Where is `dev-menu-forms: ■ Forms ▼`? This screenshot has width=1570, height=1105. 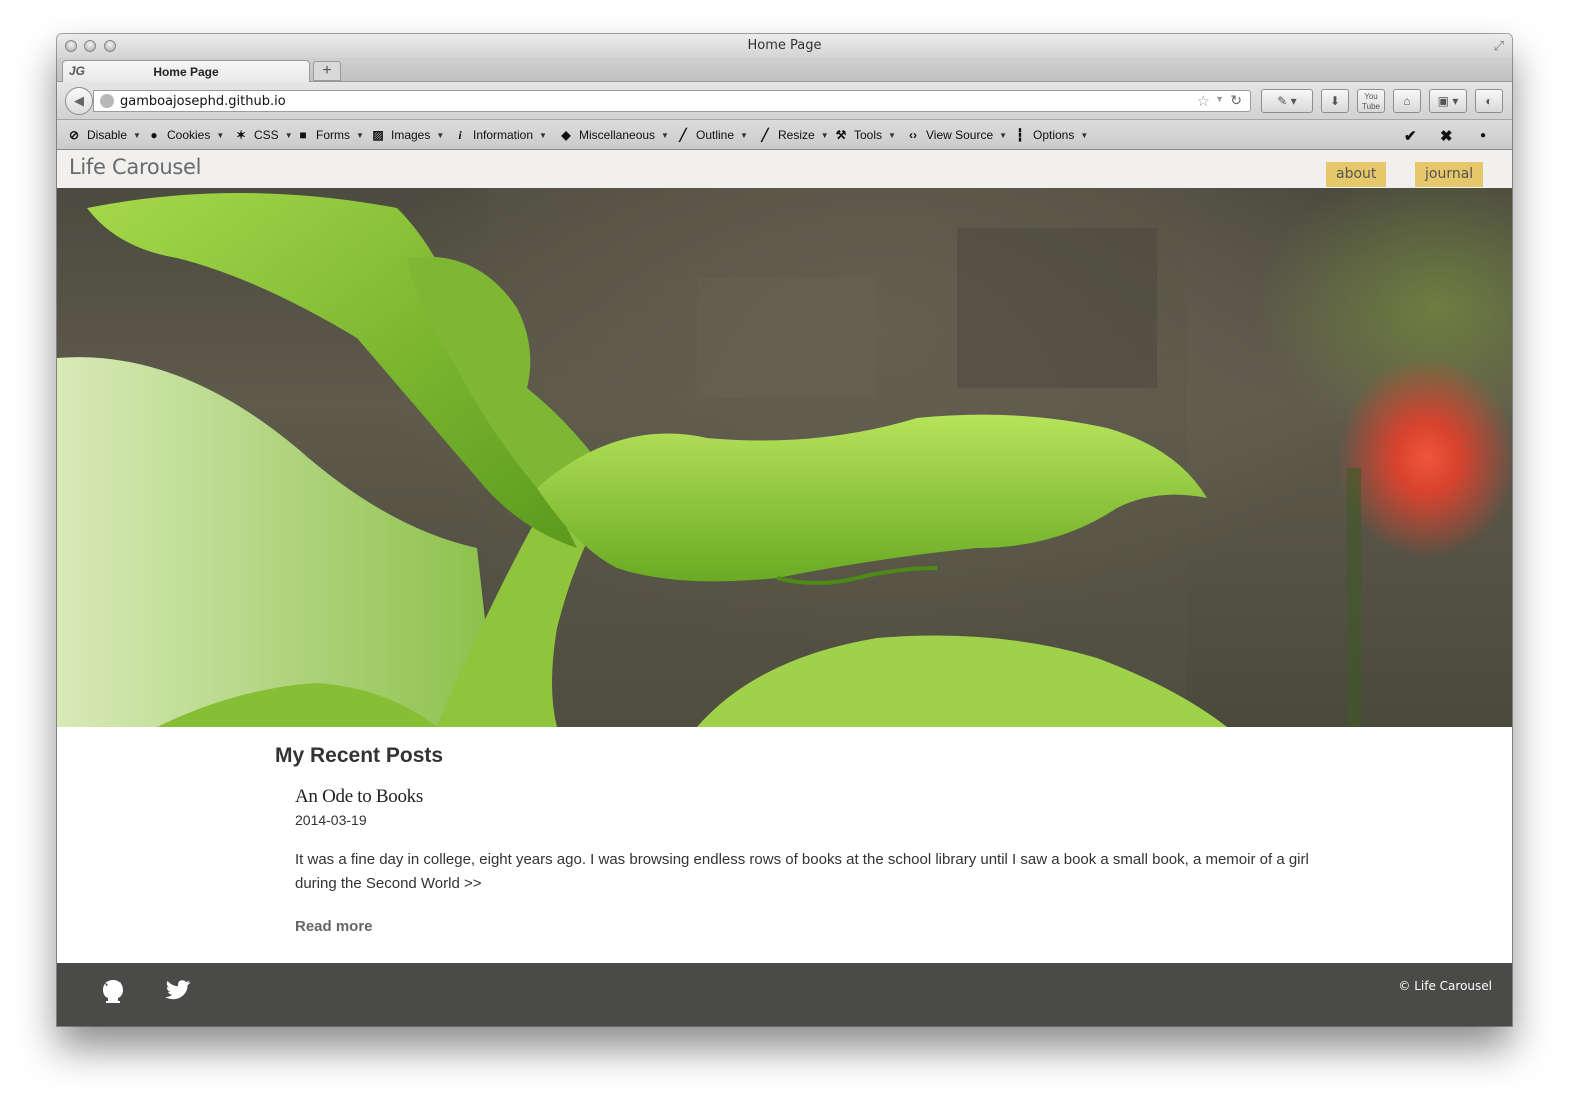 dev-menu-forms: ■ Forms ▼ is located at coordinates (330, 135).